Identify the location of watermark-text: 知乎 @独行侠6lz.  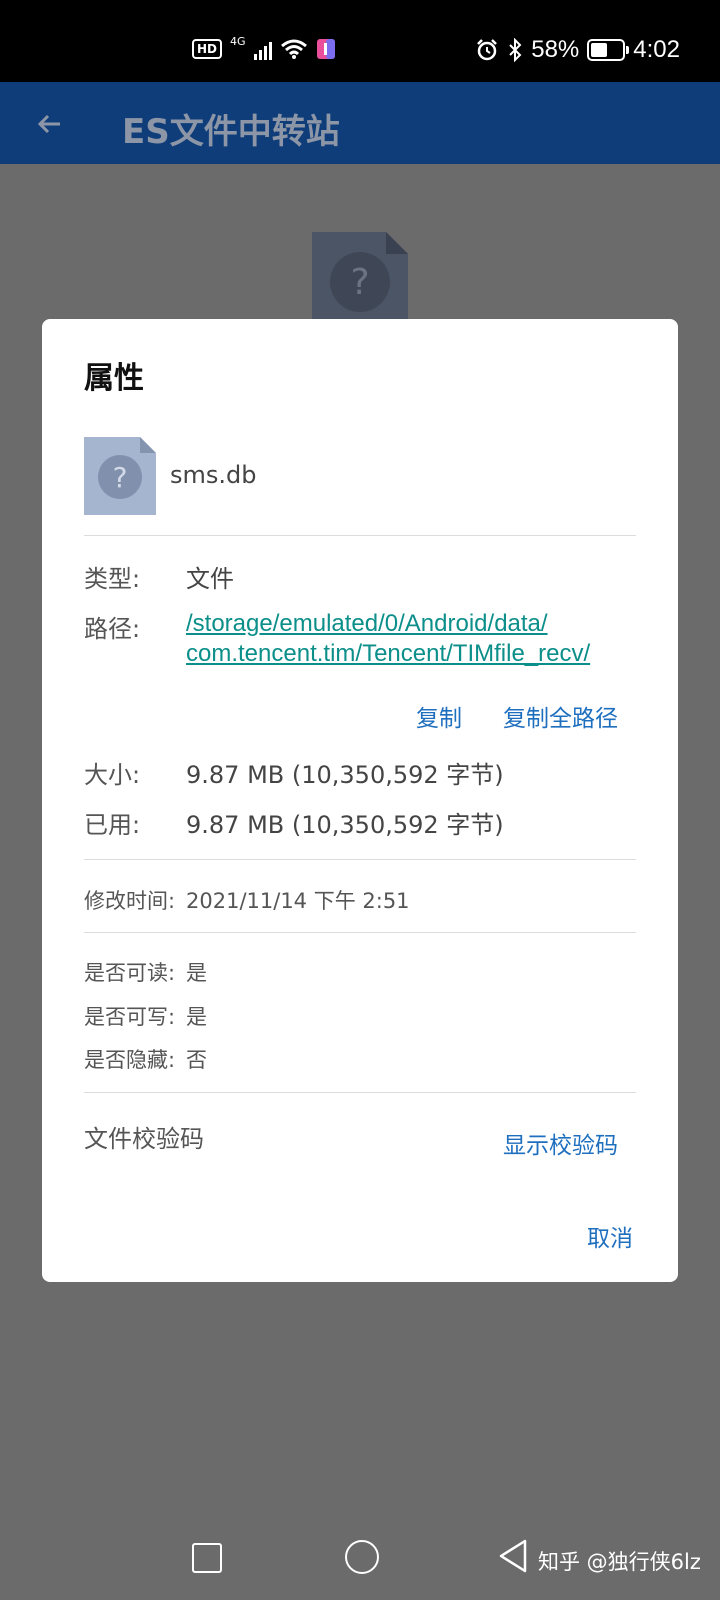
(619, 1562).